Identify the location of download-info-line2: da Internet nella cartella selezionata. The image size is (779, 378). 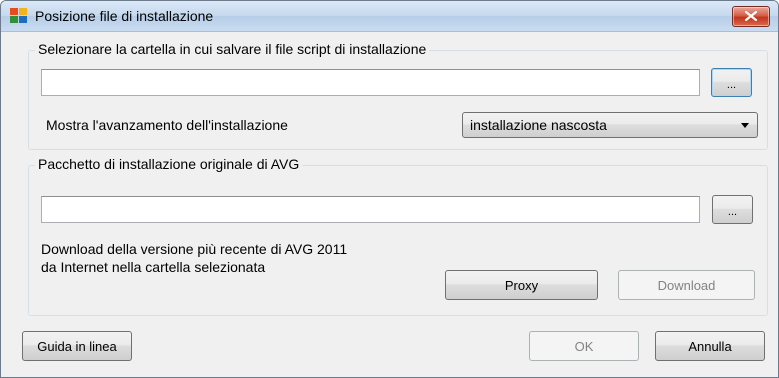
(153, 267).